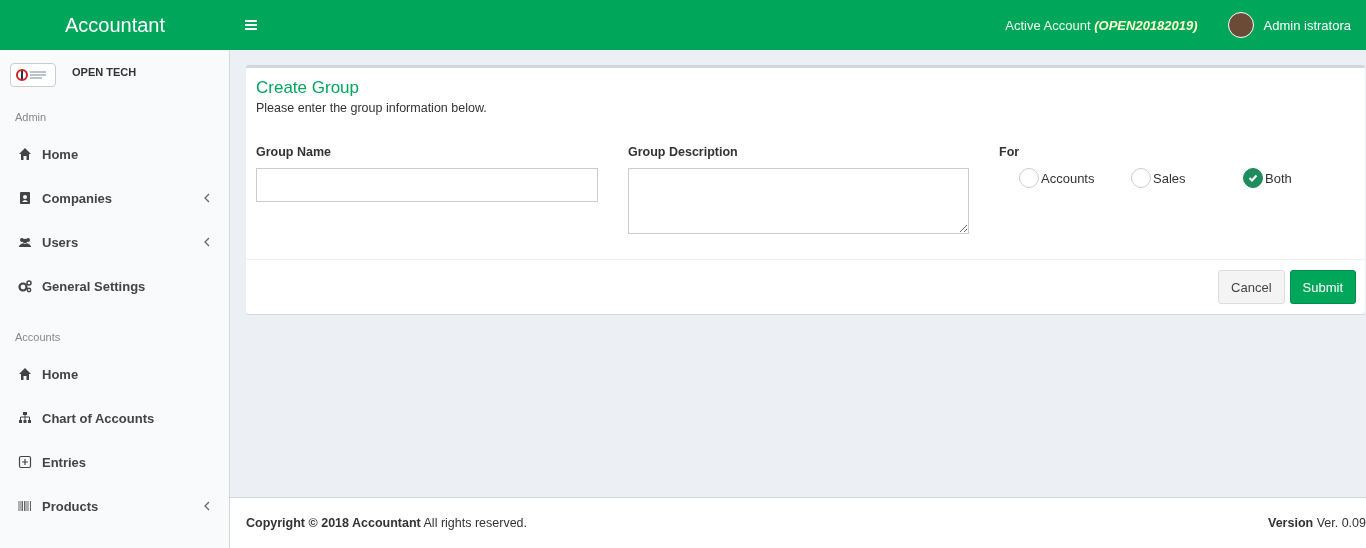 This screenshot has height=548, width=1366. I want to click on sitemap-icon, so click(25, 418).